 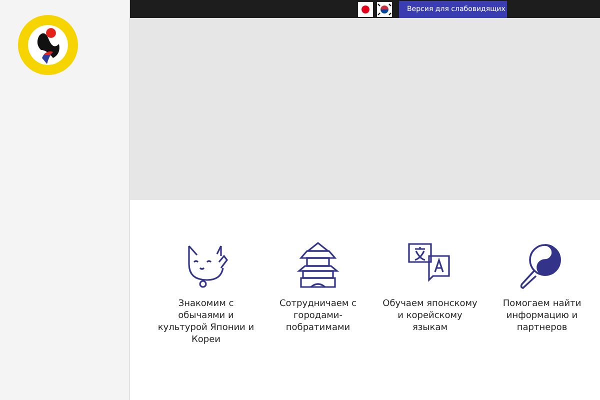 I want to click on feature-text: Сотрудничаем с городами-побратимами, so click(x=318, y=316).